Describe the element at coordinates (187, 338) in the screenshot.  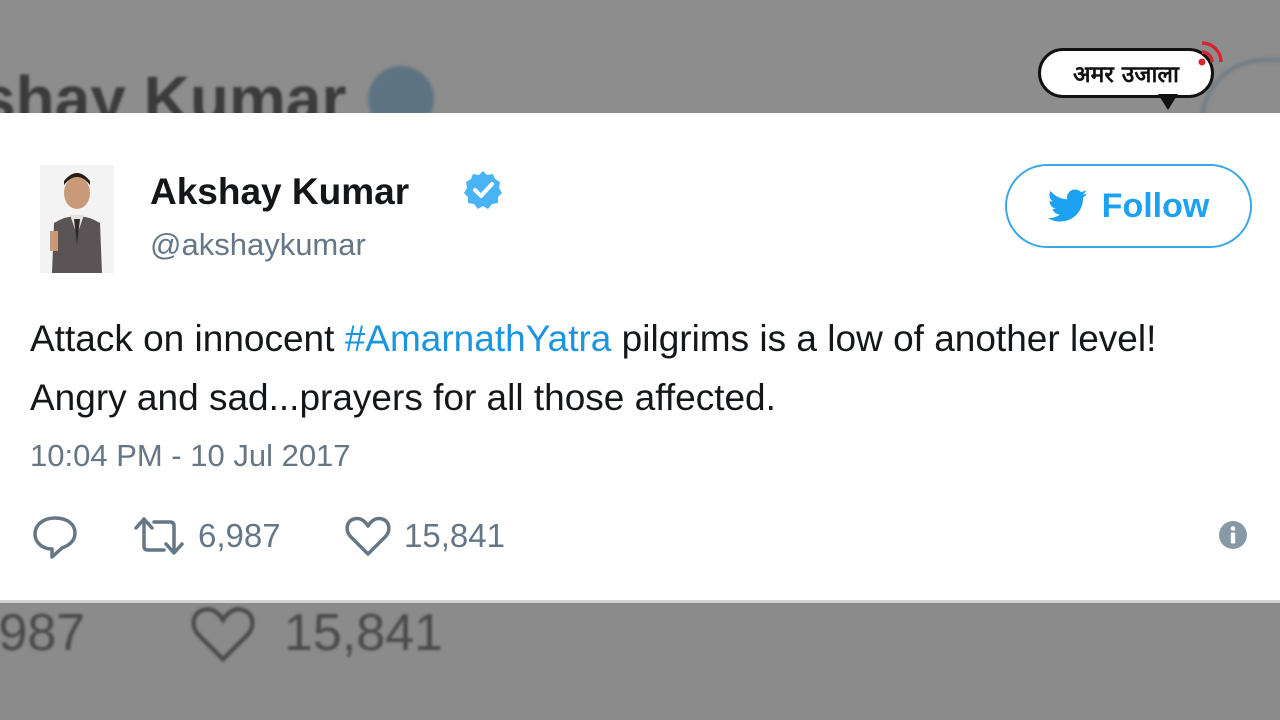
I see `tweet-text-start: Attack on innocent` at that location.